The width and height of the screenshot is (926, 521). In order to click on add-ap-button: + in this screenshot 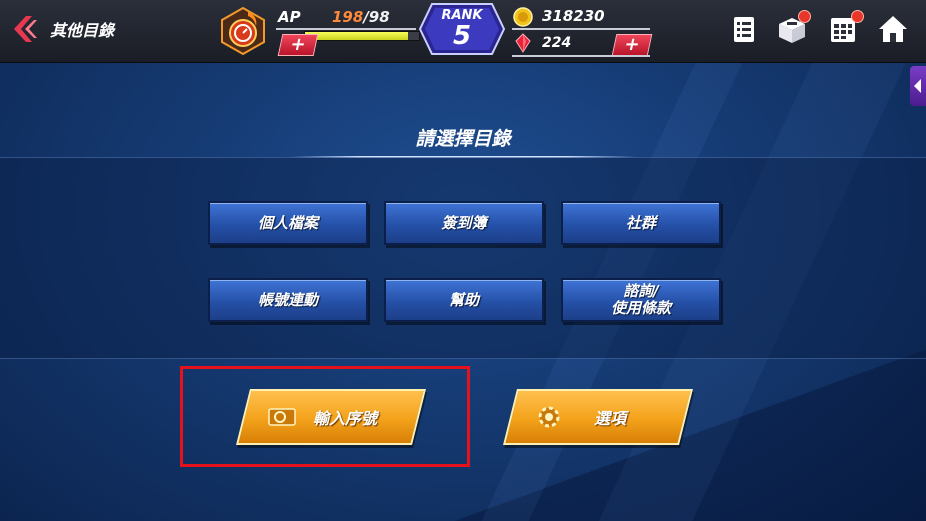, I will do `click(298, 45)`.